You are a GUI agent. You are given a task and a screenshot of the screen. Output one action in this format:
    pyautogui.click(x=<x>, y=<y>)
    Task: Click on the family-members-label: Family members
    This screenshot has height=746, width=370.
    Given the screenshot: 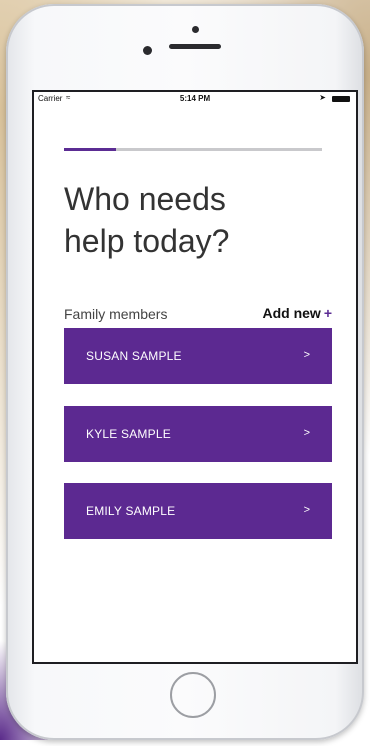 What is the action you would take?
    pyautogui.click(x=116, y=314)
    